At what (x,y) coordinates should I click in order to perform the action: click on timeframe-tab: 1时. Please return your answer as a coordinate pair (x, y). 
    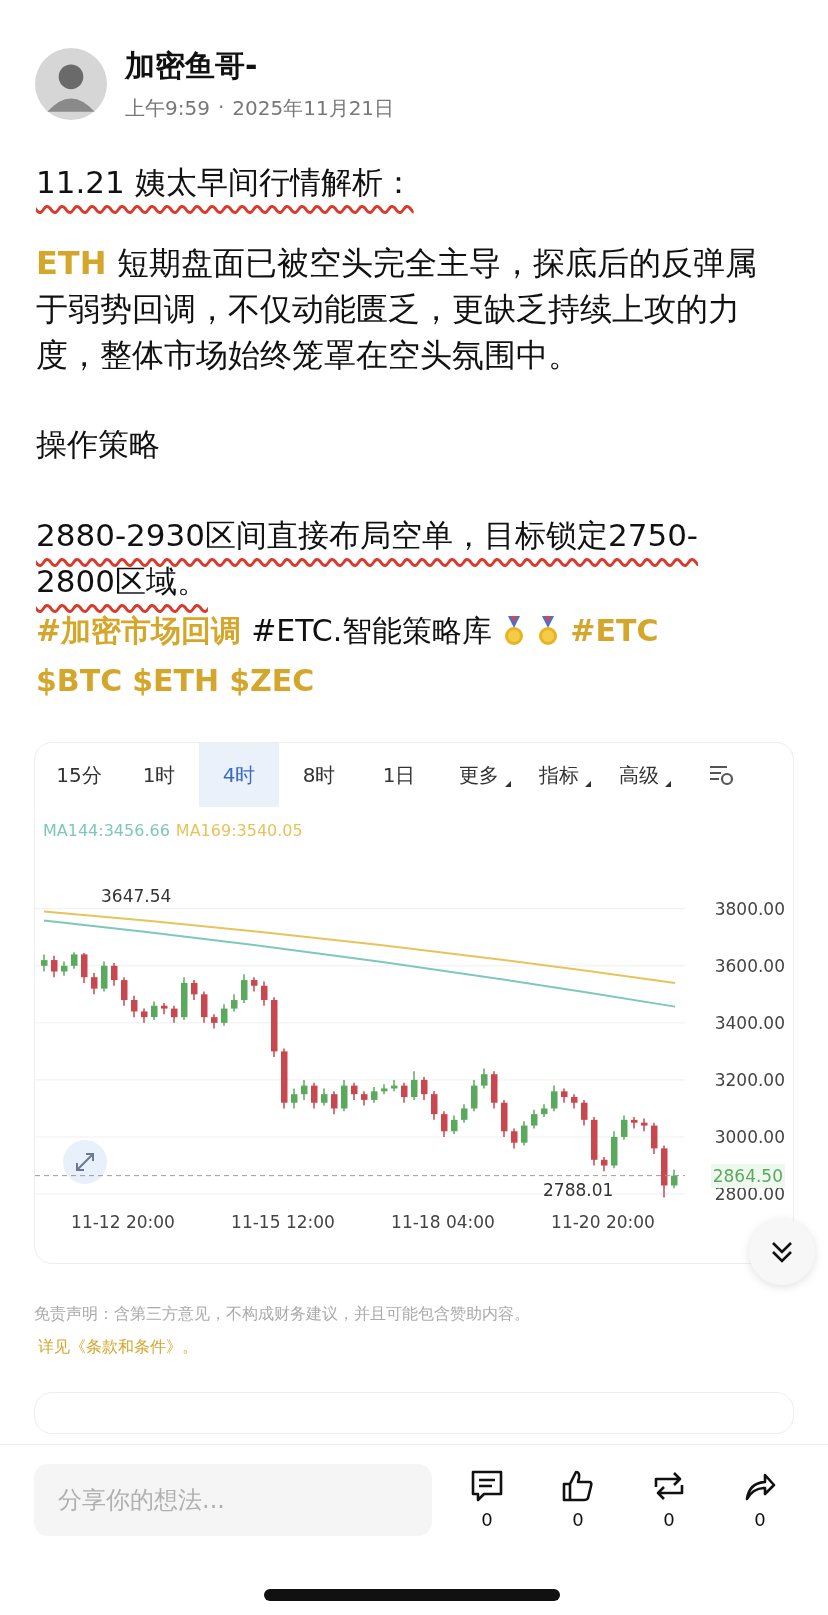
    Looking at the image, I should click on (159, 775).